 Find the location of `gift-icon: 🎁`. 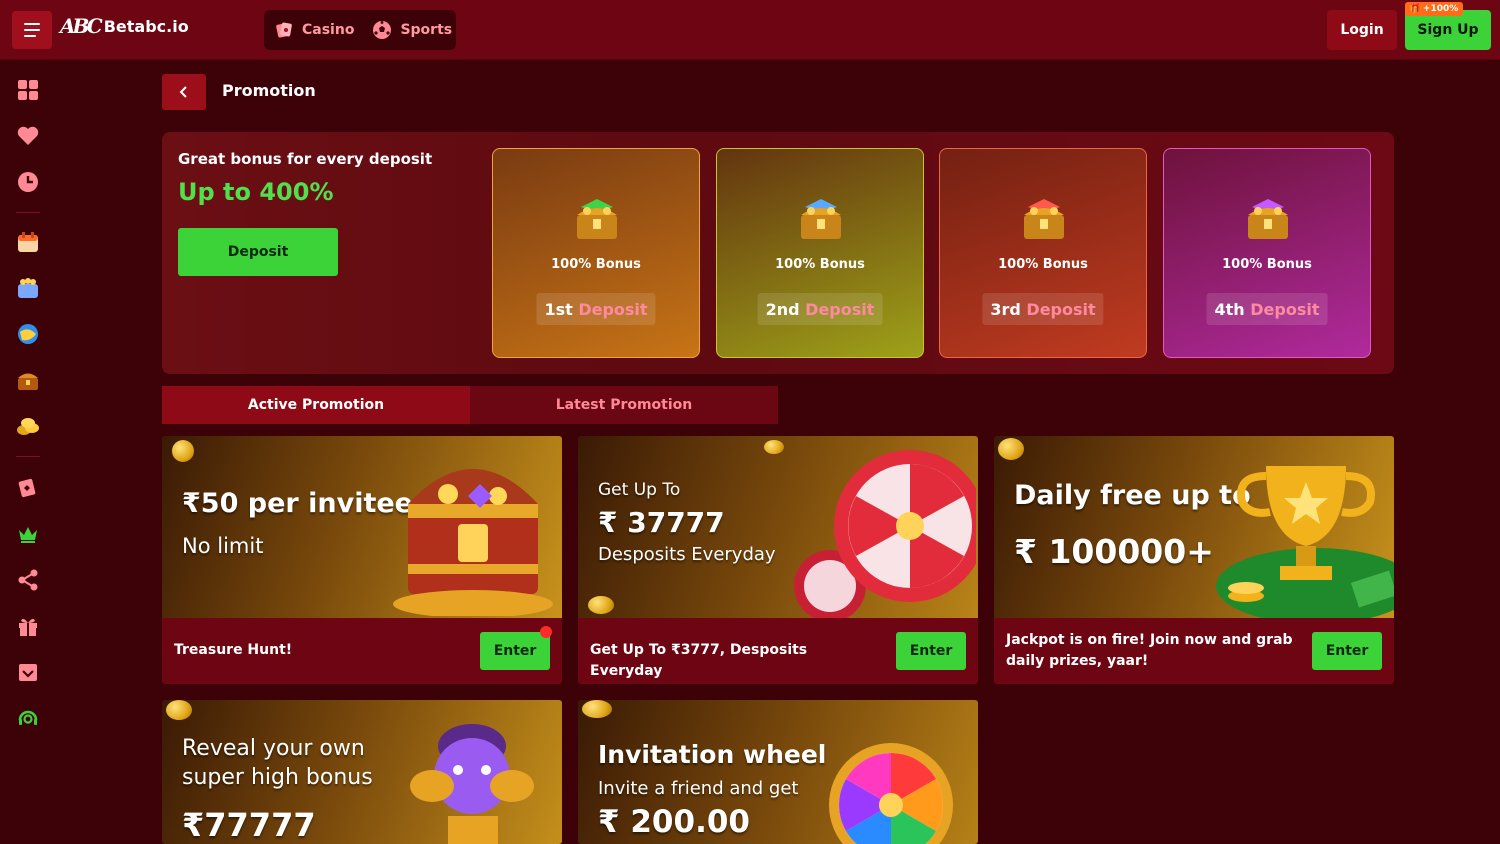

gift-icon: 🎁 is located at coordinates (1415, 9).